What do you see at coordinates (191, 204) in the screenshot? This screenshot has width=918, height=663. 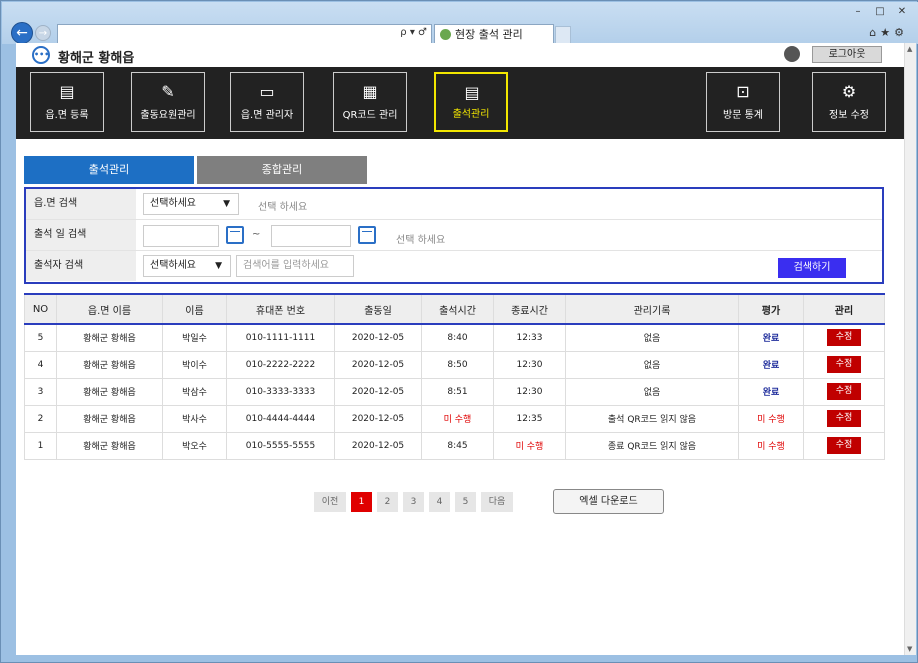 I see `town-select: 선택하세요 ▼` at bounding box center [191, 204].